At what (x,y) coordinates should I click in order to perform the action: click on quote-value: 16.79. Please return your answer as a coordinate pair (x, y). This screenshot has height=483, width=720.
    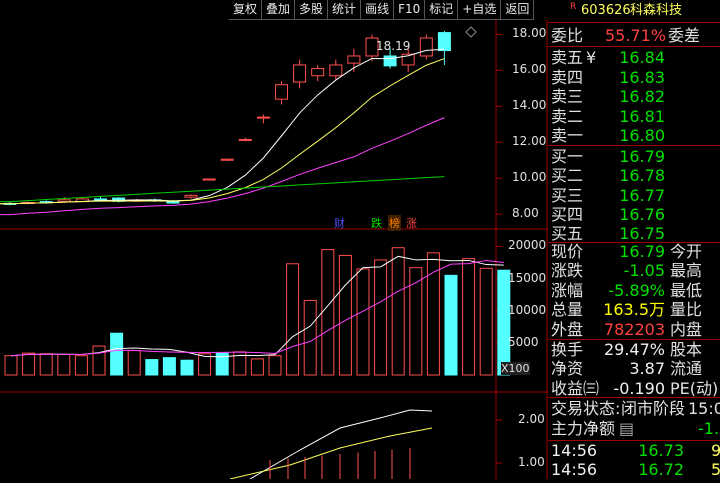
    Looking at the image, I should click on (642, 251).